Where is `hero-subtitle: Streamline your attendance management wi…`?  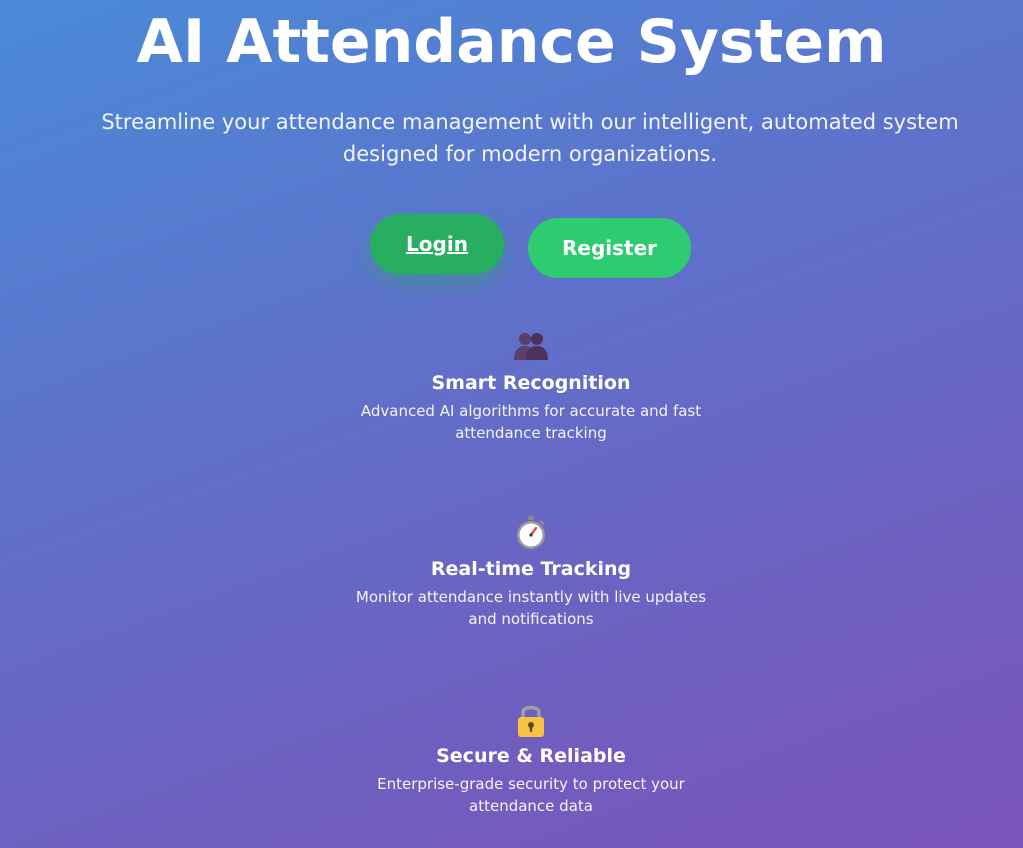 hero-subtitle: Streamline your attendance management wi… is located at coordinates (530, 138).